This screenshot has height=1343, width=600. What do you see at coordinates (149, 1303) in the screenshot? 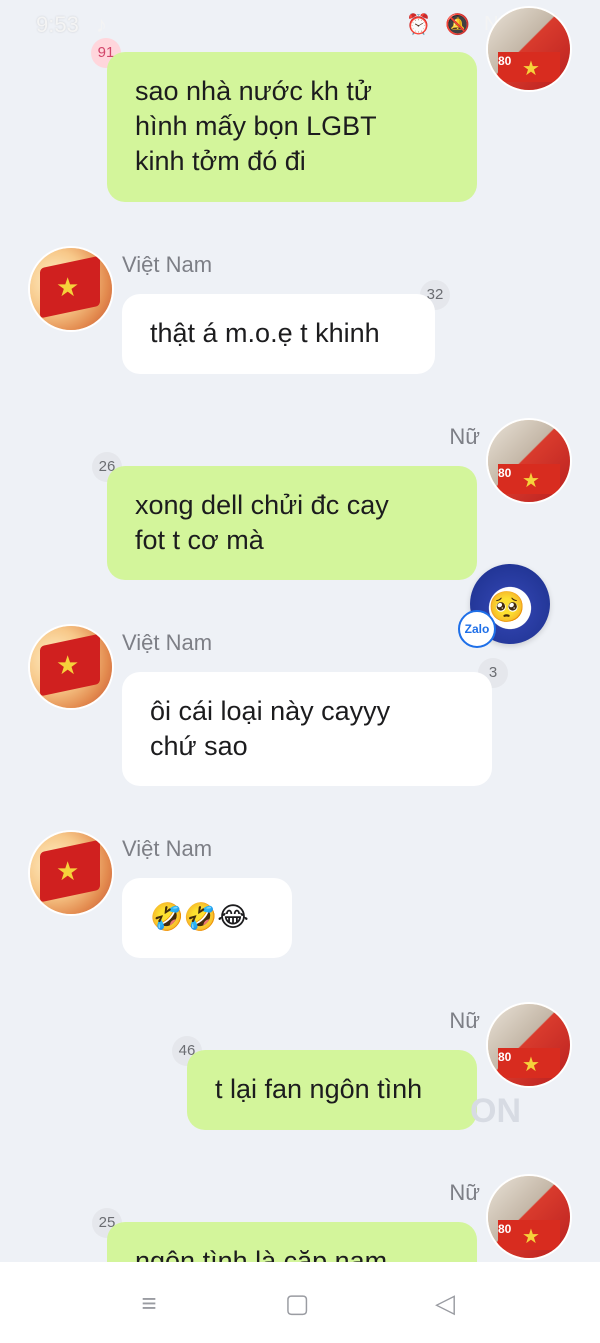
I see `menu-icon: ≡` at bounding box center [149, 1303].